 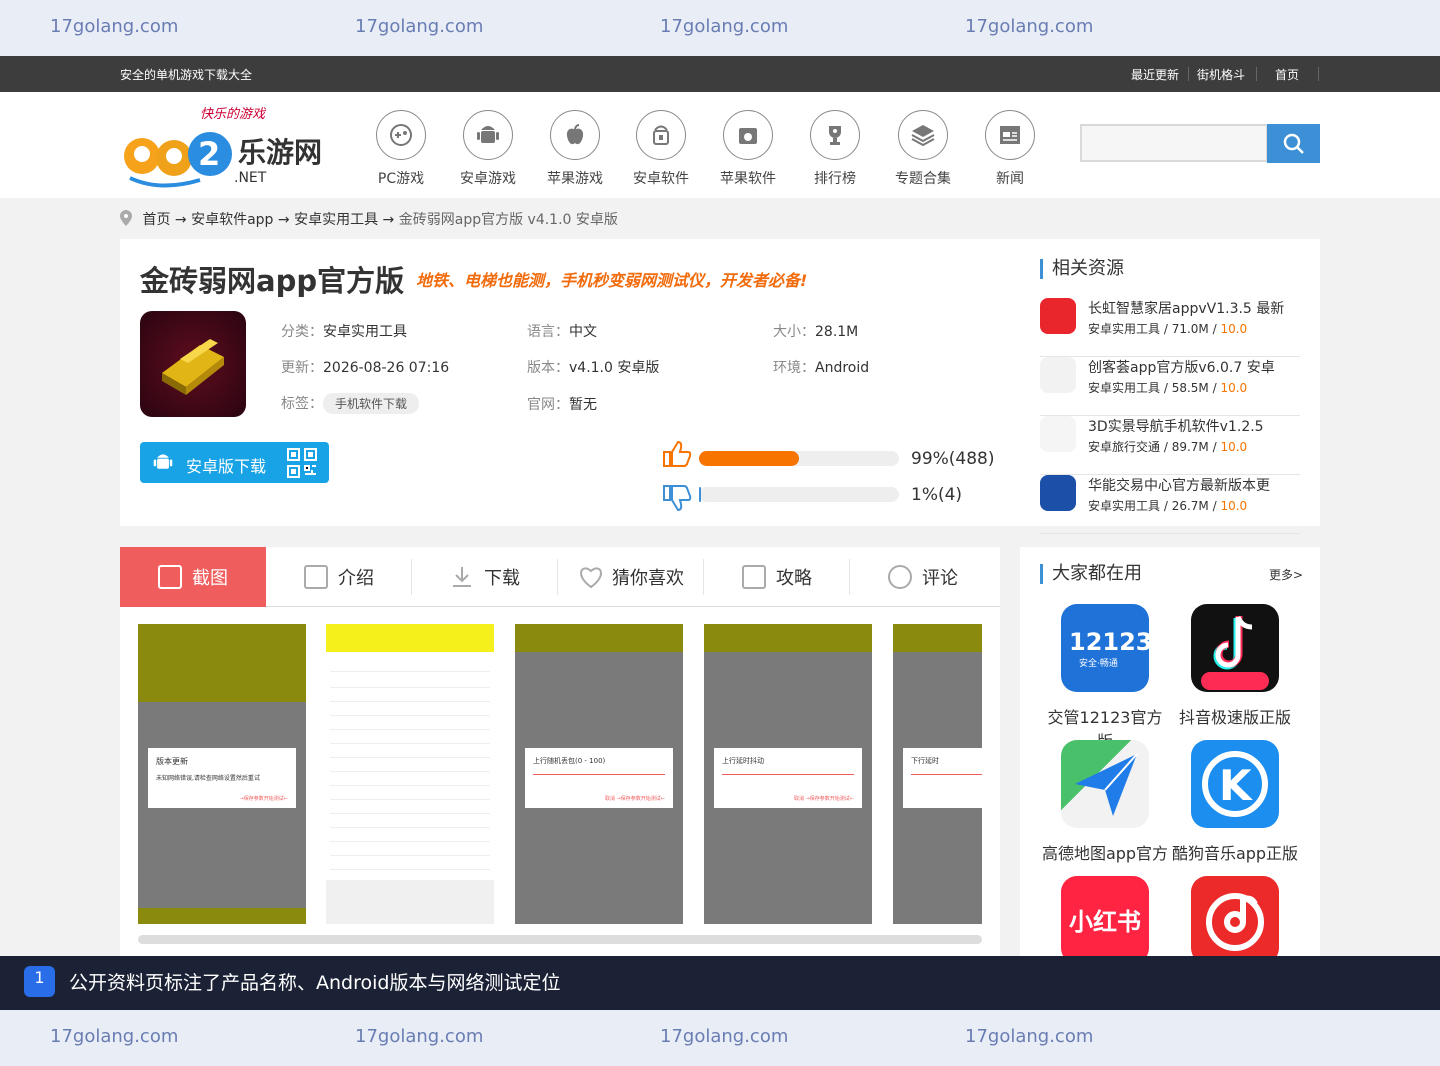 What do you see at coordinates (280, 152) in the screenshot?
I see `logo-name: 乐游网` at bounding box center [280, 152].